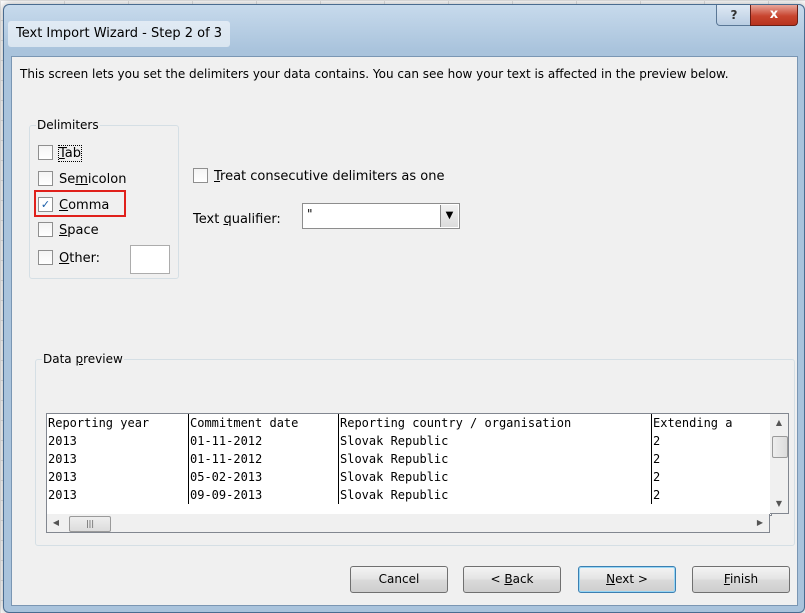  I want to click on close-icon: x, so click(774, 14).